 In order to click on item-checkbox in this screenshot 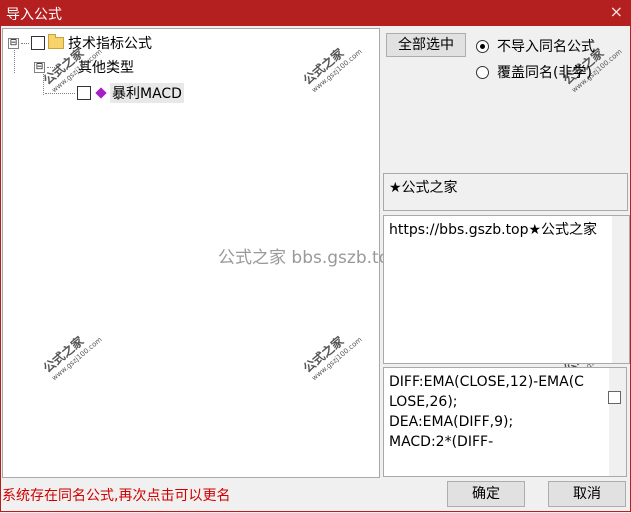, I will do `click(84, 93)`.